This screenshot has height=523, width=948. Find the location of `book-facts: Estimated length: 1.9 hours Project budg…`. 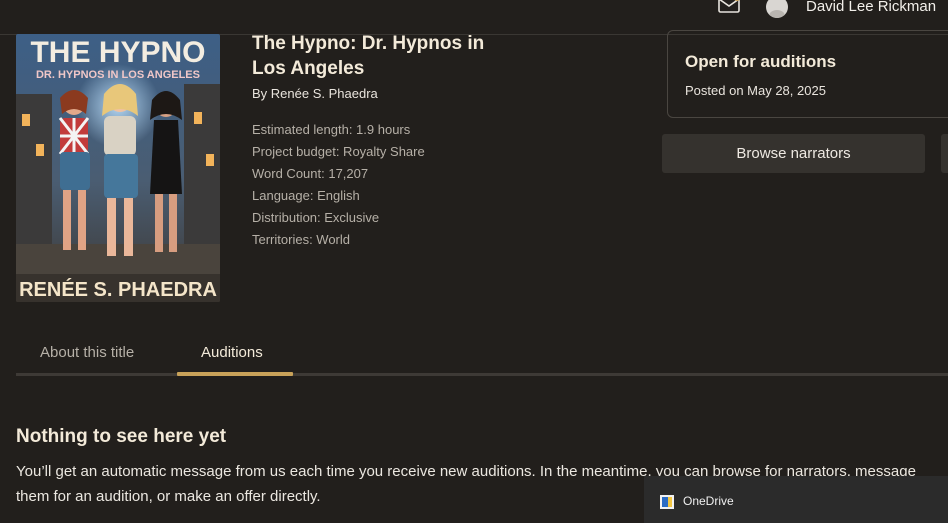

book-facts: Estimated length: 1.9 hours Project budg… is located at coordinates (338, 185).